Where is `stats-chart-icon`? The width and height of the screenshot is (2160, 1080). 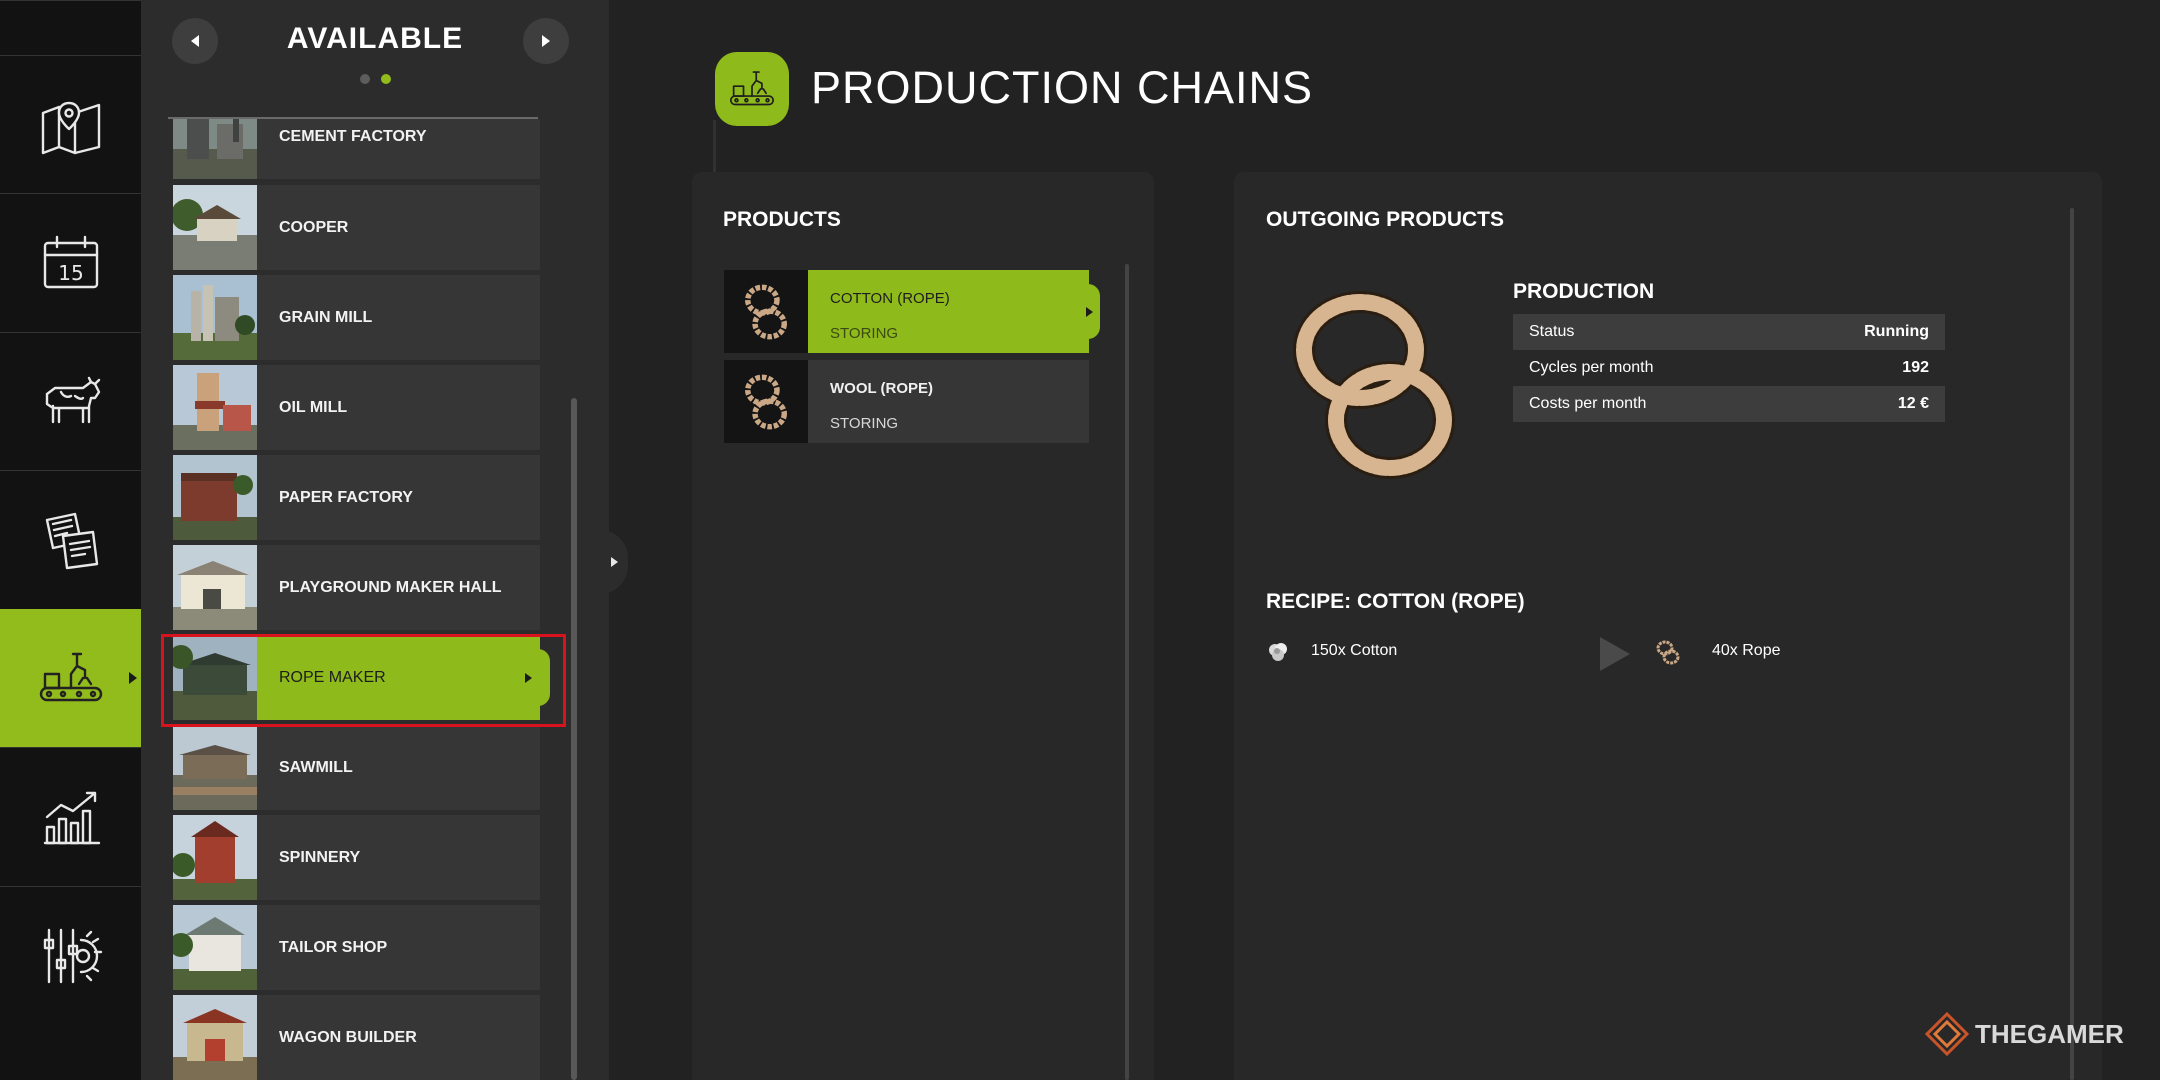 stats-chart-icon is located at coordinates (71, 817).